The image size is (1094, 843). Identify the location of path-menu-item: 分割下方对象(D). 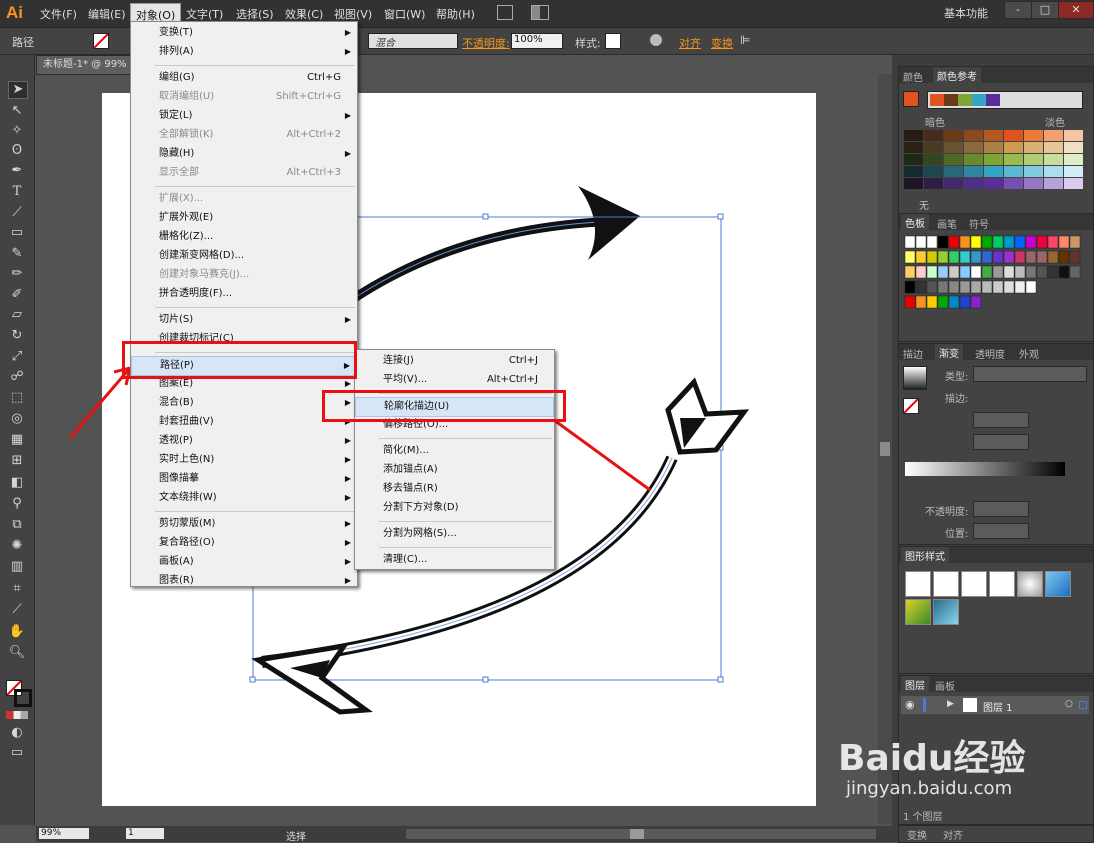
(454, 508).